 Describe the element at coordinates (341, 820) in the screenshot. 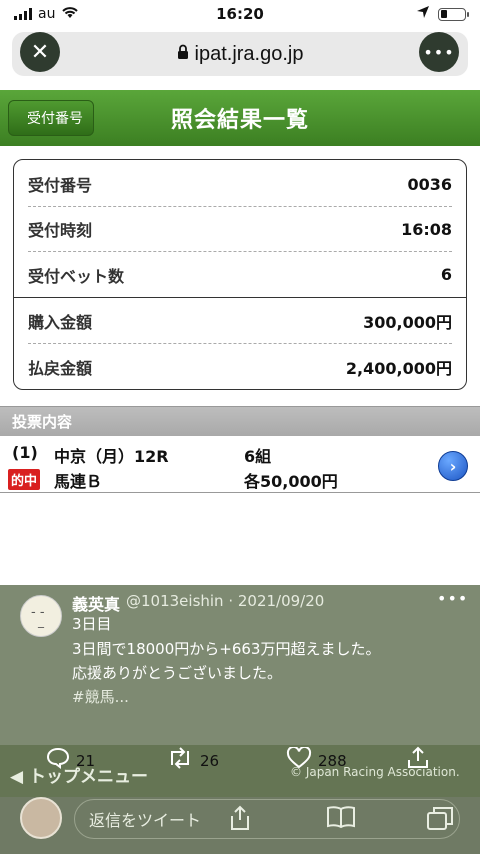

I see `book-icon` at that location.